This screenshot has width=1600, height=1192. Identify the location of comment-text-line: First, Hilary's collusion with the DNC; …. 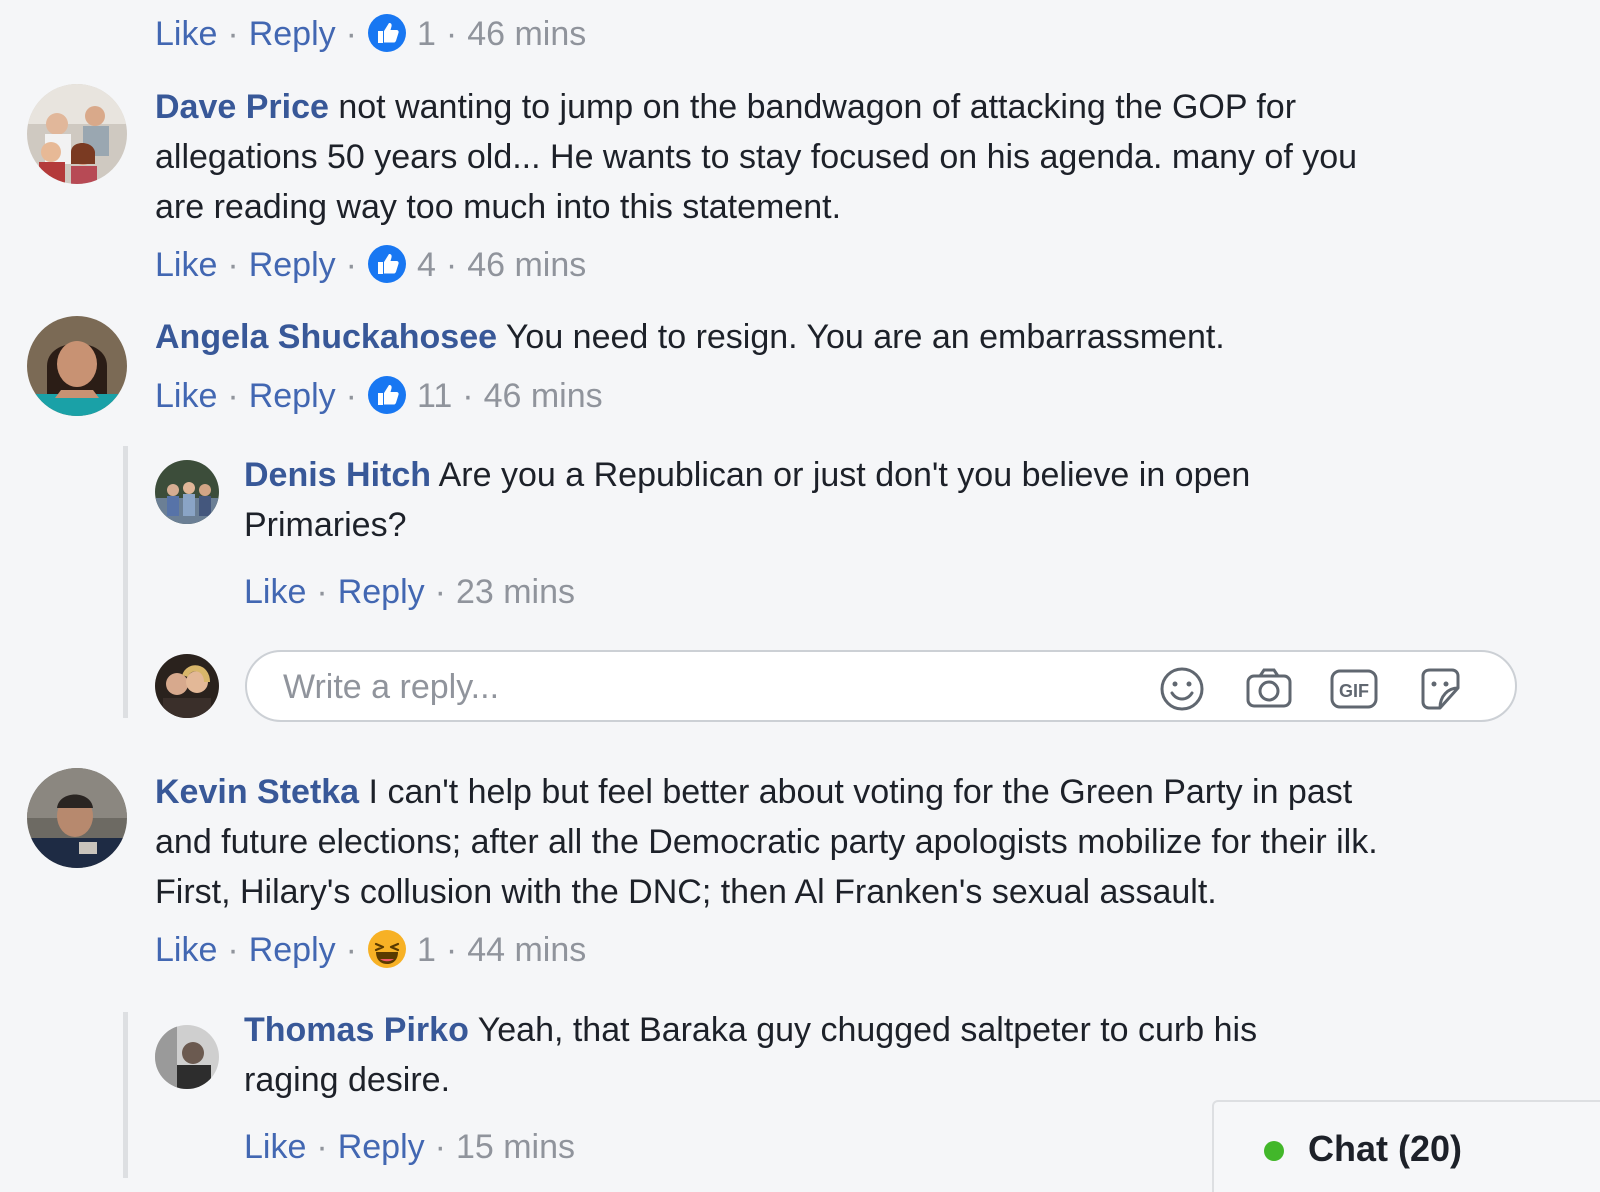
(686, 892).